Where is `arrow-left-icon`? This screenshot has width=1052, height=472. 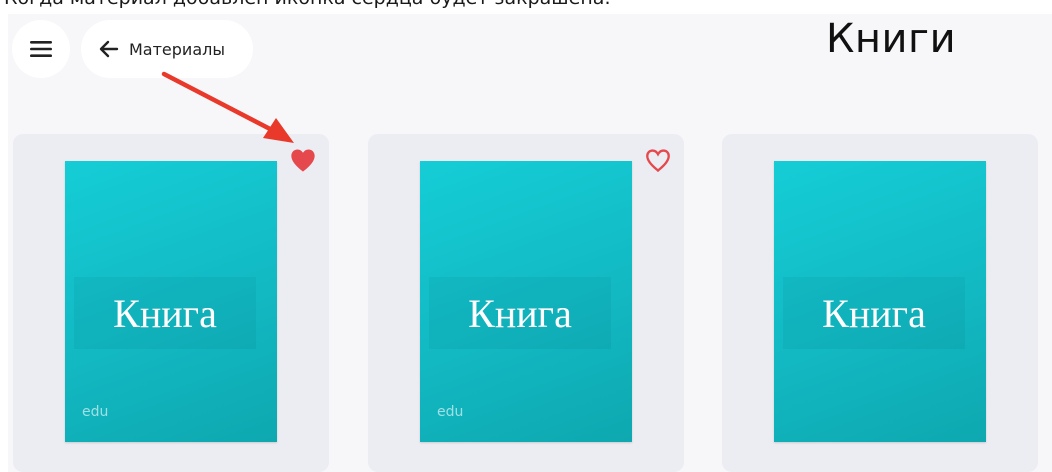 arrow-left-icon is located at coordinates (109, 49).